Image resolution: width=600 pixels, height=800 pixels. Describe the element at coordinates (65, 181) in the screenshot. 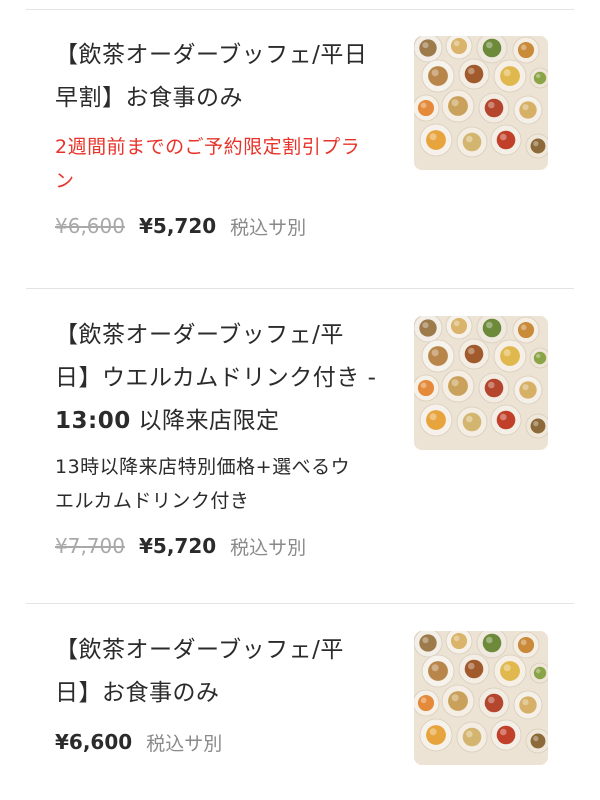

I see `plan-description-line: ン` at that location.